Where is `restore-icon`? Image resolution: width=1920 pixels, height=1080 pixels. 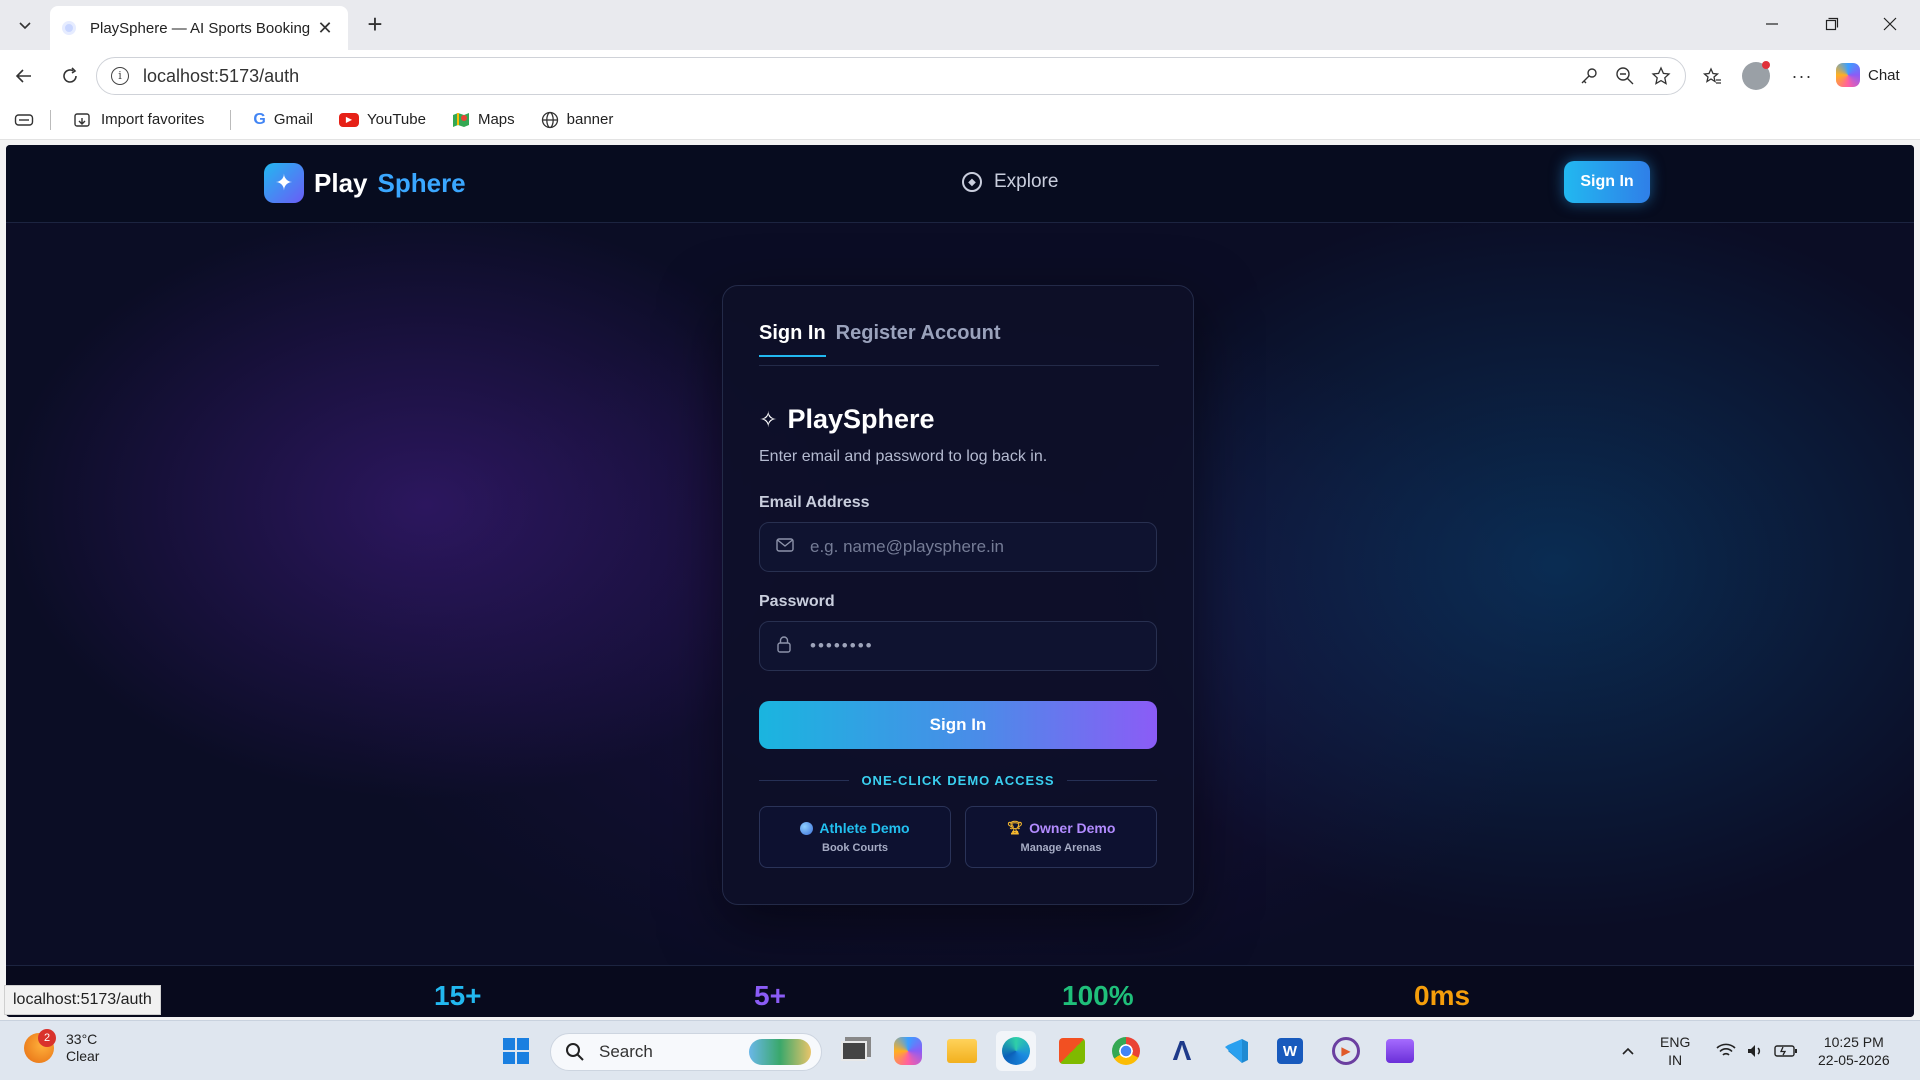
restore-icon is located at coordinates (1832, 24).